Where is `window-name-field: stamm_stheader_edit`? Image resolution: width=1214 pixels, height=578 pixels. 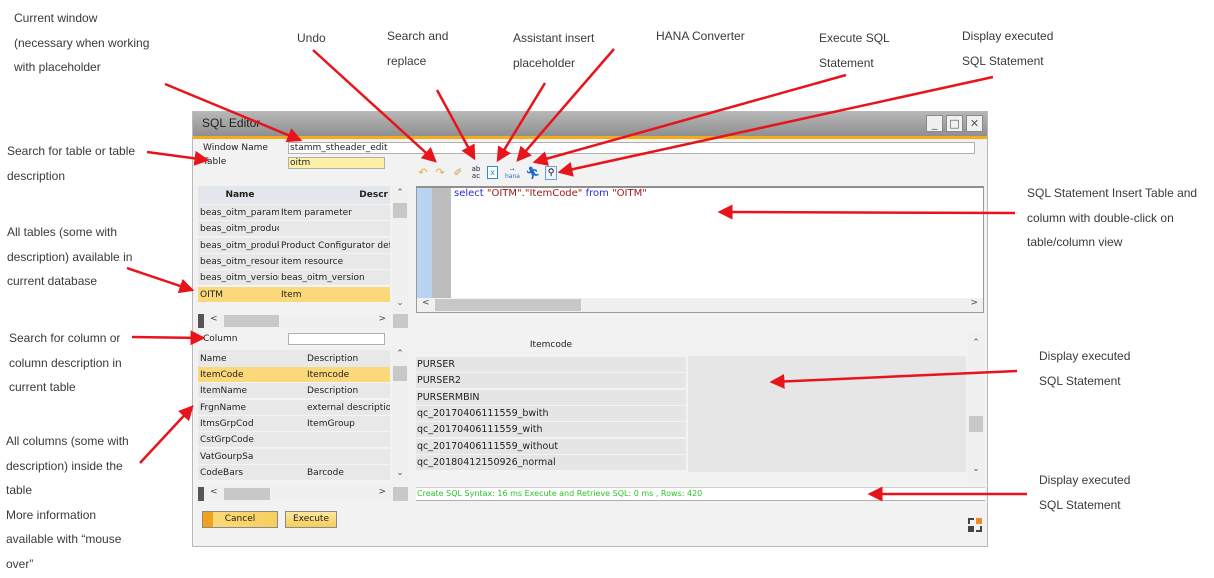 window-name-field: stamm_stheader_edit is located at coordinates (631, 148).